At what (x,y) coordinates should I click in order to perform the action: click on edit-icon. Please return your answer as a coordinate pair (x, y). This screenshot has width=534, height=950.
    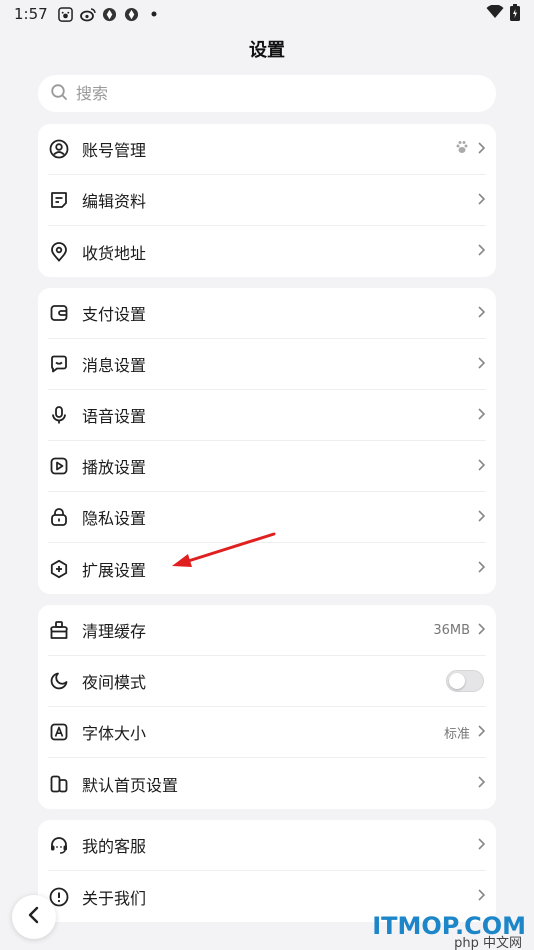
    Looking at the image, I should click on (59, 200).